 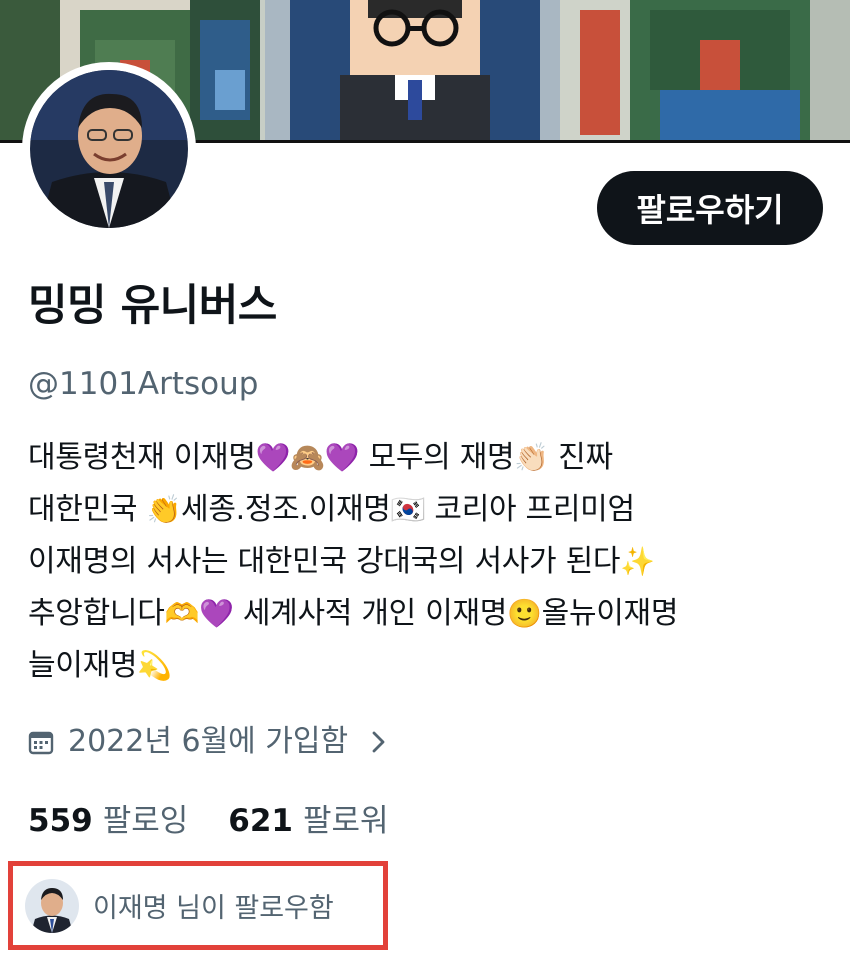 What do you see at coordinates (152, 306) in the screenshot?
I see `display-name: 밍밍 유니버스` at bounding box center [152, 306].